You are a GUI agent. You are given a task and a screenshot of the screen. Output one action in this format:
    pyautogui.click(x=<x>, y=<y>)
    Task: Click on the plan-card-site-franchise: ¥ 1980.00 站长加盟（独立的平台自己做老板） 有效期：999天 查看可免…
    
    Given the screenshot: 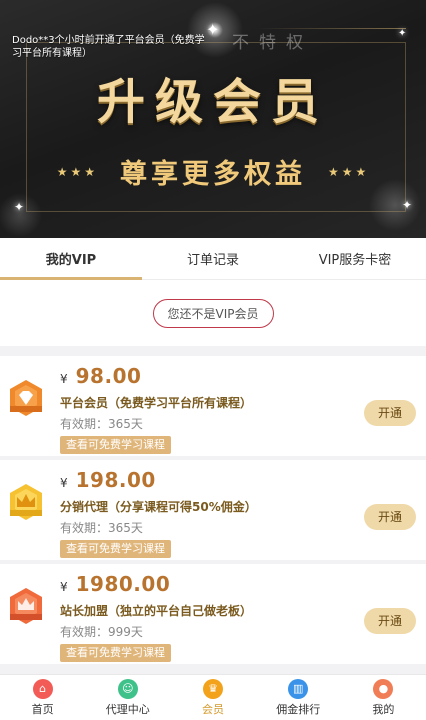 What is the action you would take?
    pyautogui.click(x=213, y=614)
    